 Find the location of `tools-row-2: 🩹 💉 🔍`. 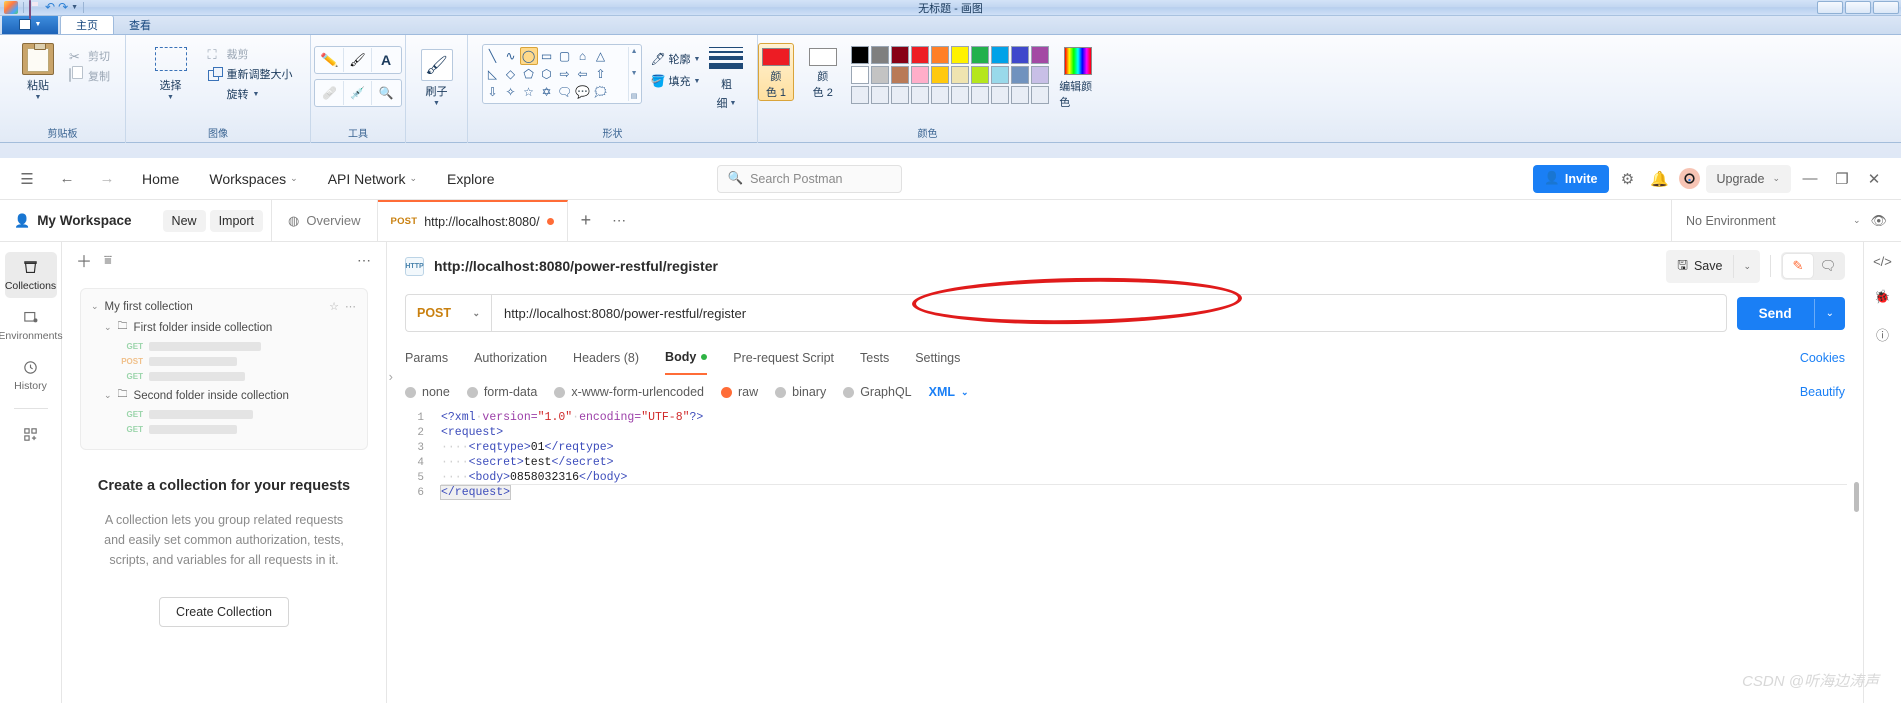

tools-row-2: 🩹 💉 🔍 is located at coordinates (358, 93).